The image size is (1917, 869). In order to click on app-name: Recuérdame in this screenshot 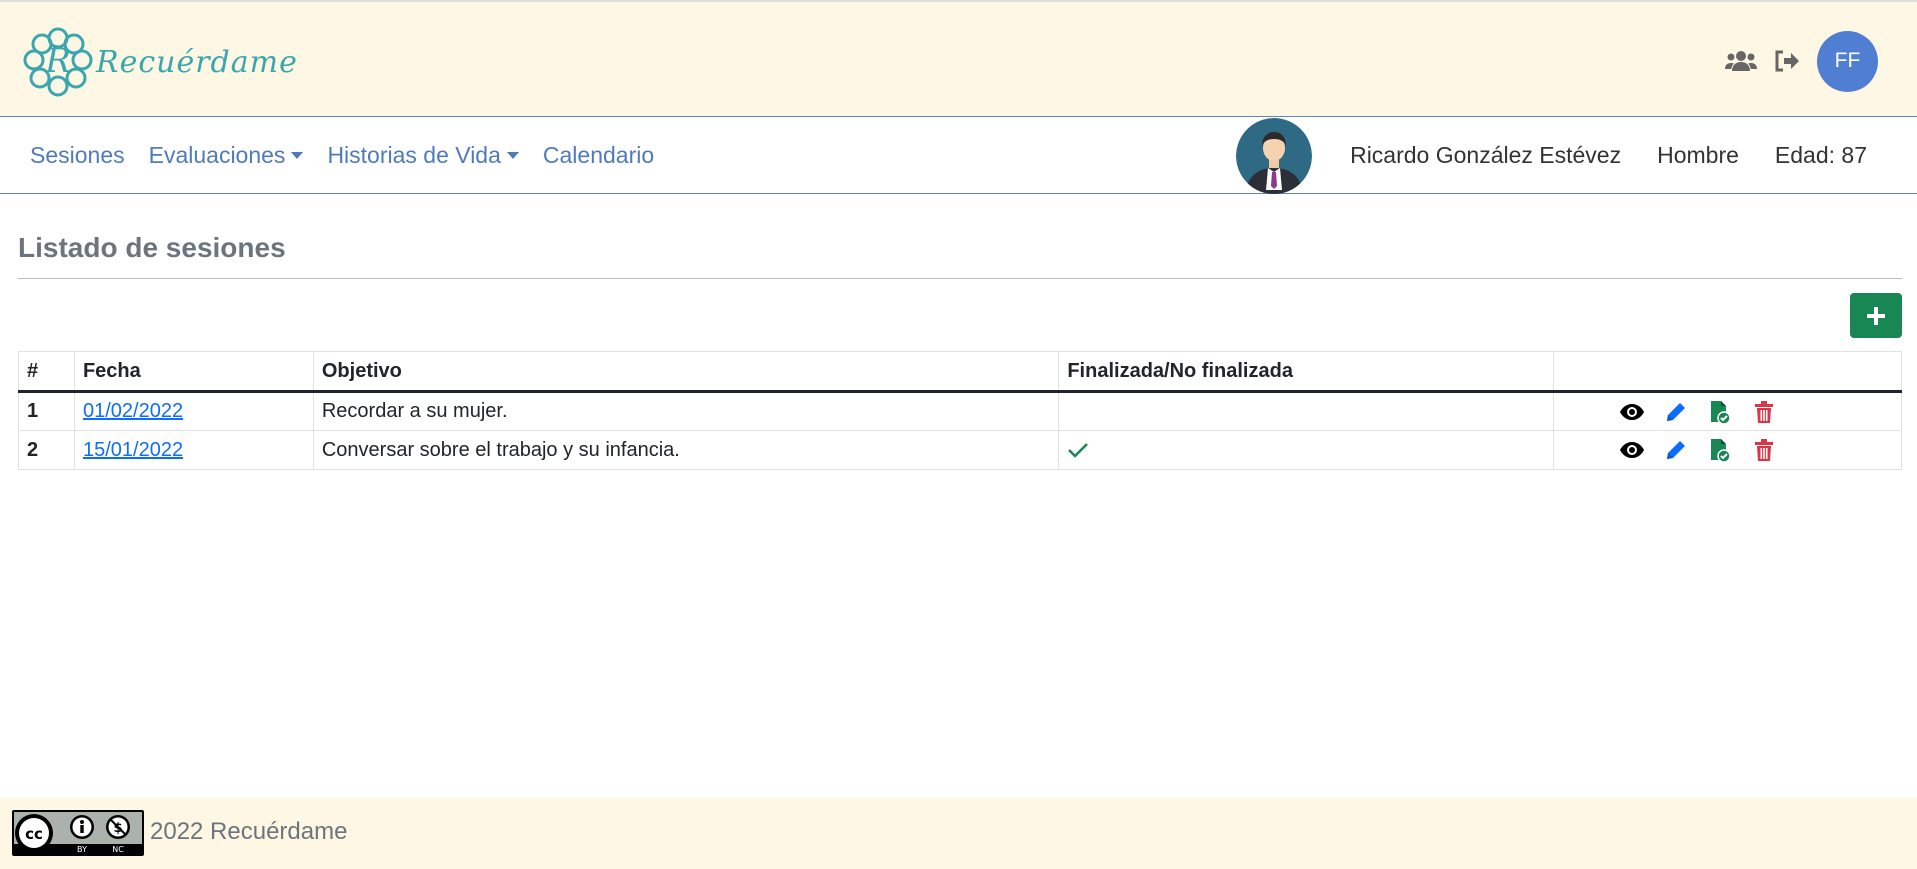, I will do `click(197, 62)`.